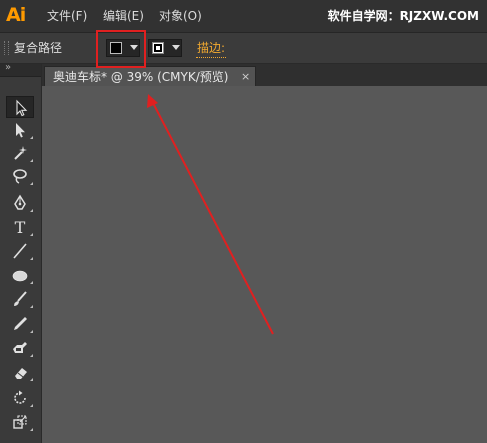 Image resolution: width=487 pixels, height=443 pixels. I want to click on site-watermark: 软件自学网：RJZXW.COM, so click(403, 16).